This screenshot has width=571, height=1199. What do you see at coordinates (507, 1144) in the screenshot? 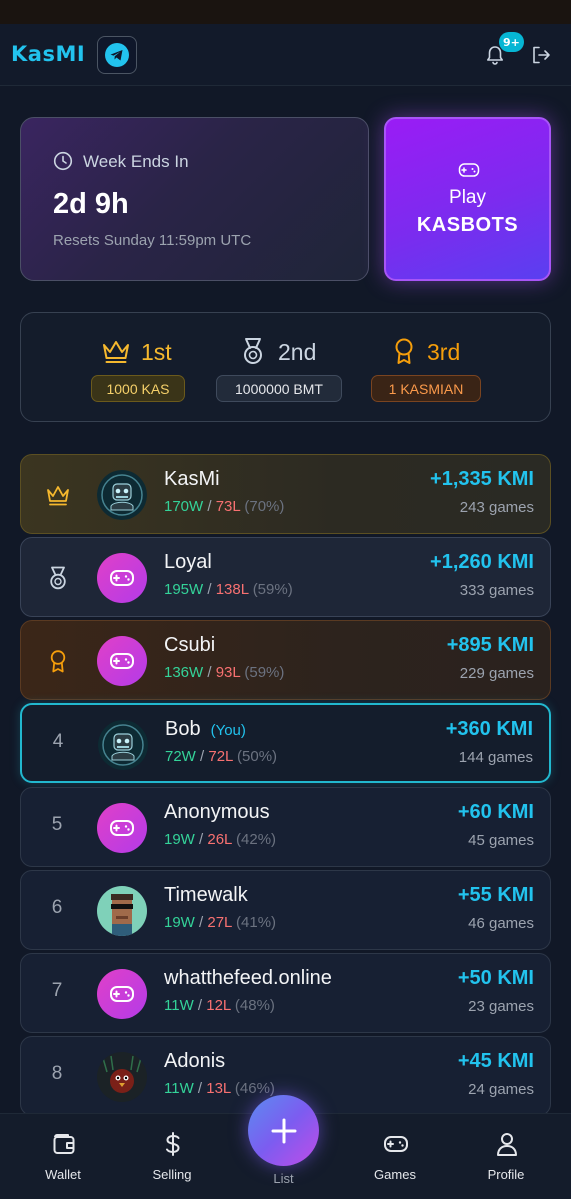
I see `user-icon` at bounding box center [507, 1144].